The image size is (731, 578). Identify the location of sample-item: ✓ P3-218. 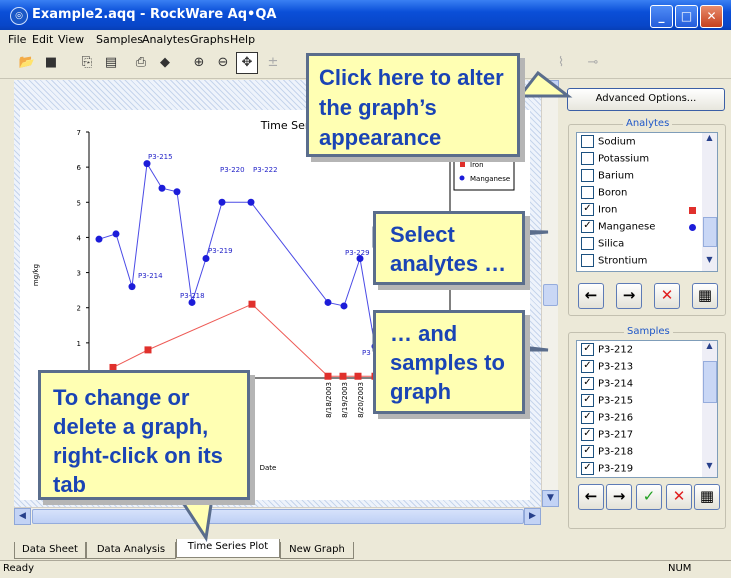
(607, 454).